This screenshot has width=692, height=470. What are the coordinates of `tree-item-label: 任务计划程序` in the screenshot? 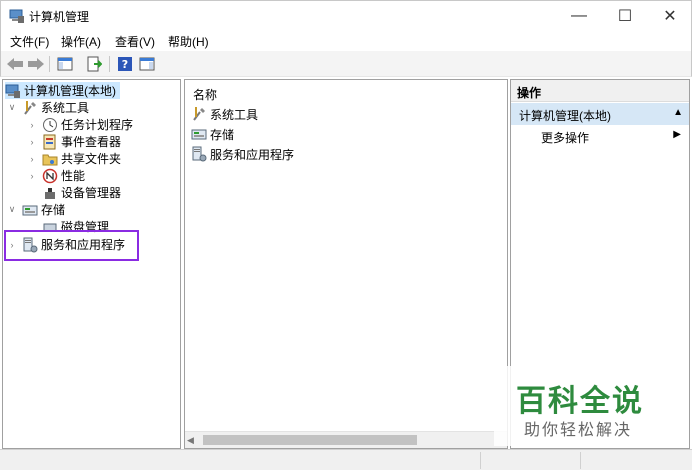 It's located at (97, 125).